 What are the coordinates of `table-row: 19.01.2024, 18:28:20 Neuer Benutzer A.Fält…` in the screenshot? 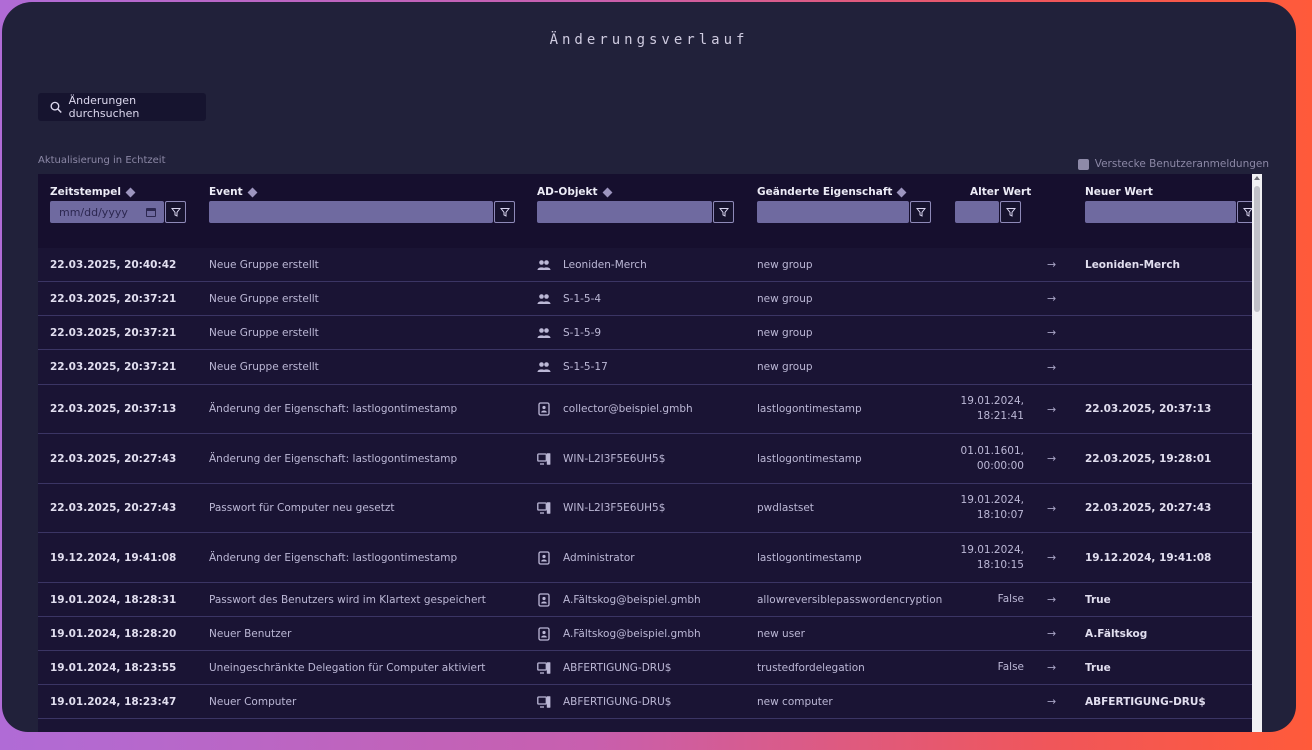 It's located at (650, 634).